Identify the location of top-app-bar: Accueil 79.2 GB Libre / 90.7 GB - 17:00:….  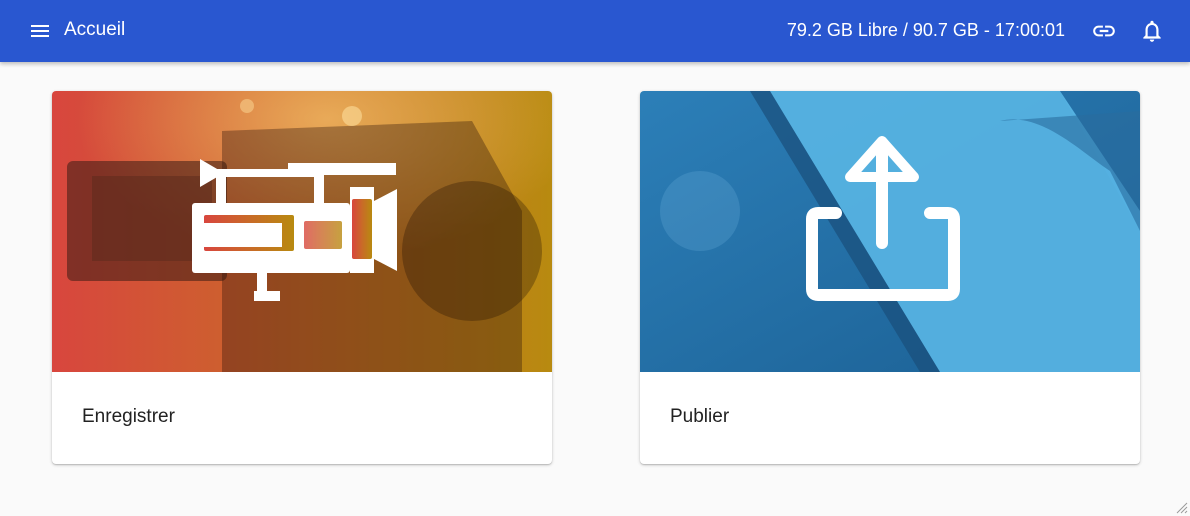
(595, 31).